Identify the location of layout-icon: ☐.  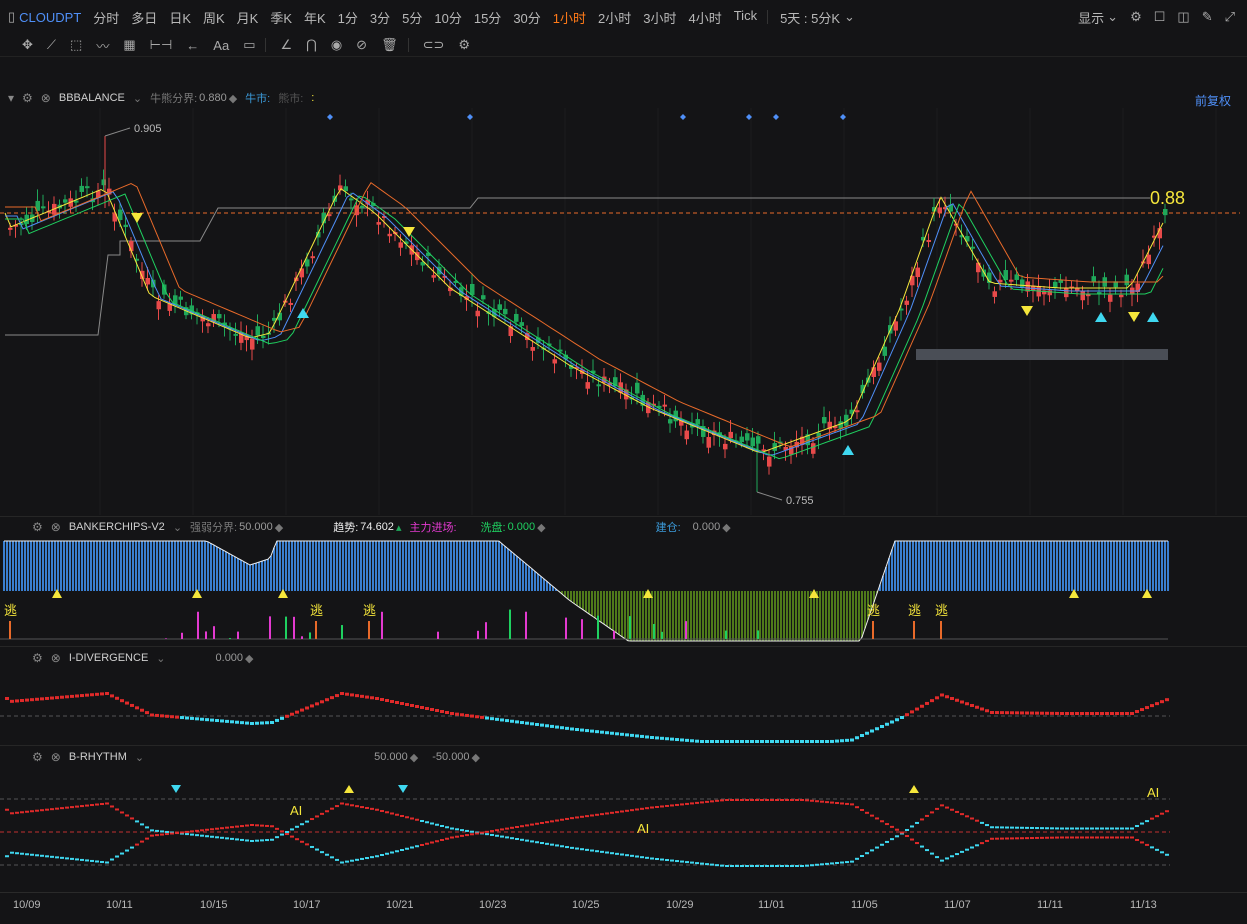
(1160, 17).